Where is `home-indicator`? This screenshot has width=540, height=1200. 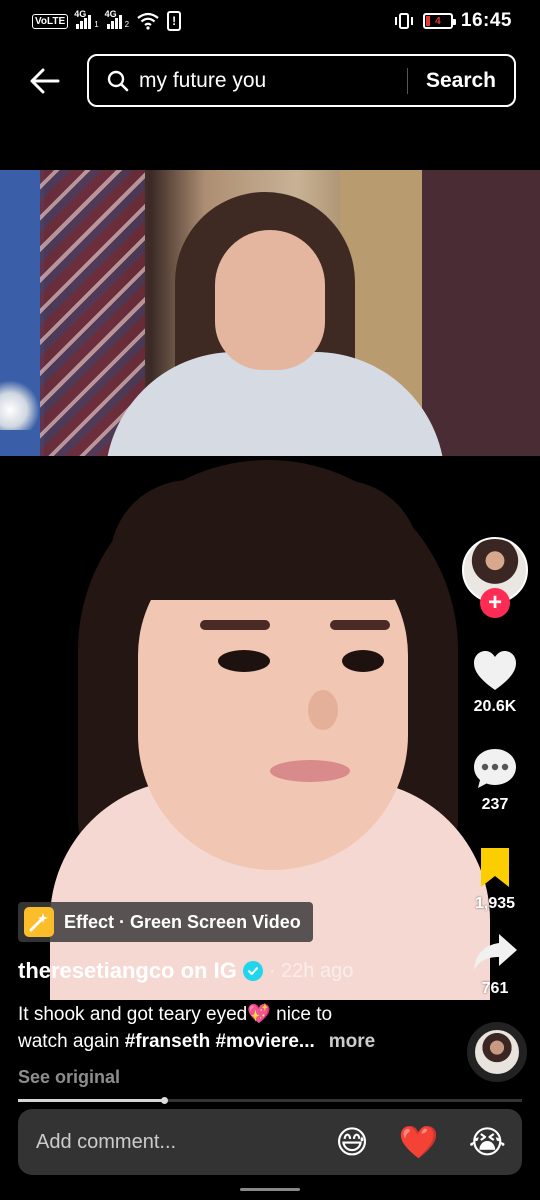
home-indicator is located at coordinates (270, 1189).